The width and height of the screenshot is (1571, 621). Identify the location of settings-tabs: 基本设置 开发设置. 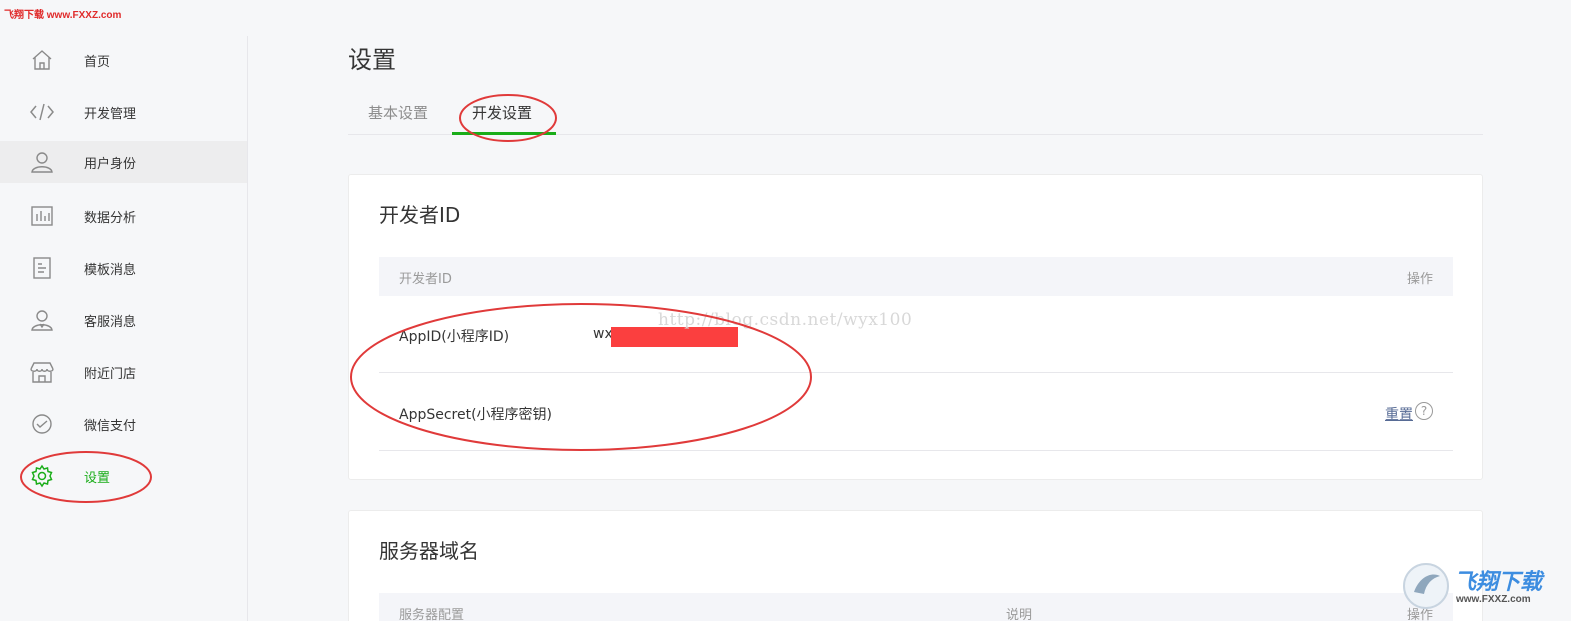
(915, 115).